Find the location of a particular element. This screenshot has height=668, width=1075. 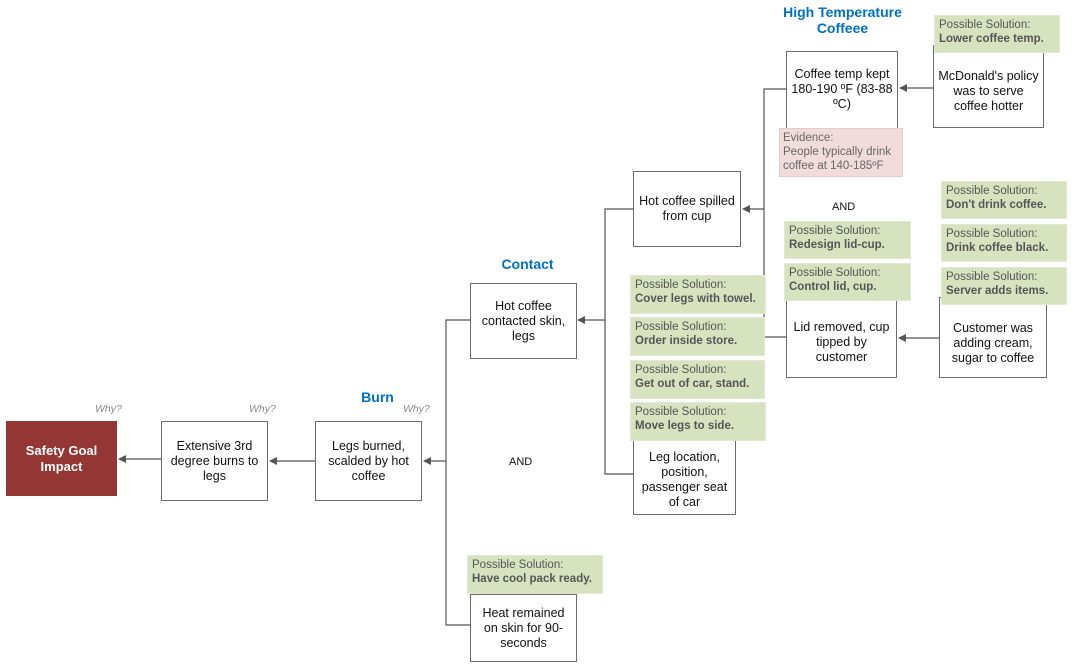

node-lid-removed: Lid removed, cup tipped by customer is located at coordinates (841, 339).